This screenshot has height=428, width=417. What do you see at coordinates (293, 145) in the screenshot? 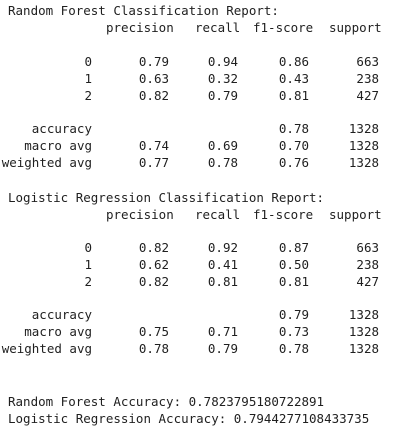
I see `cell-f1-score: 0.70` at bounding box center [293, 145].